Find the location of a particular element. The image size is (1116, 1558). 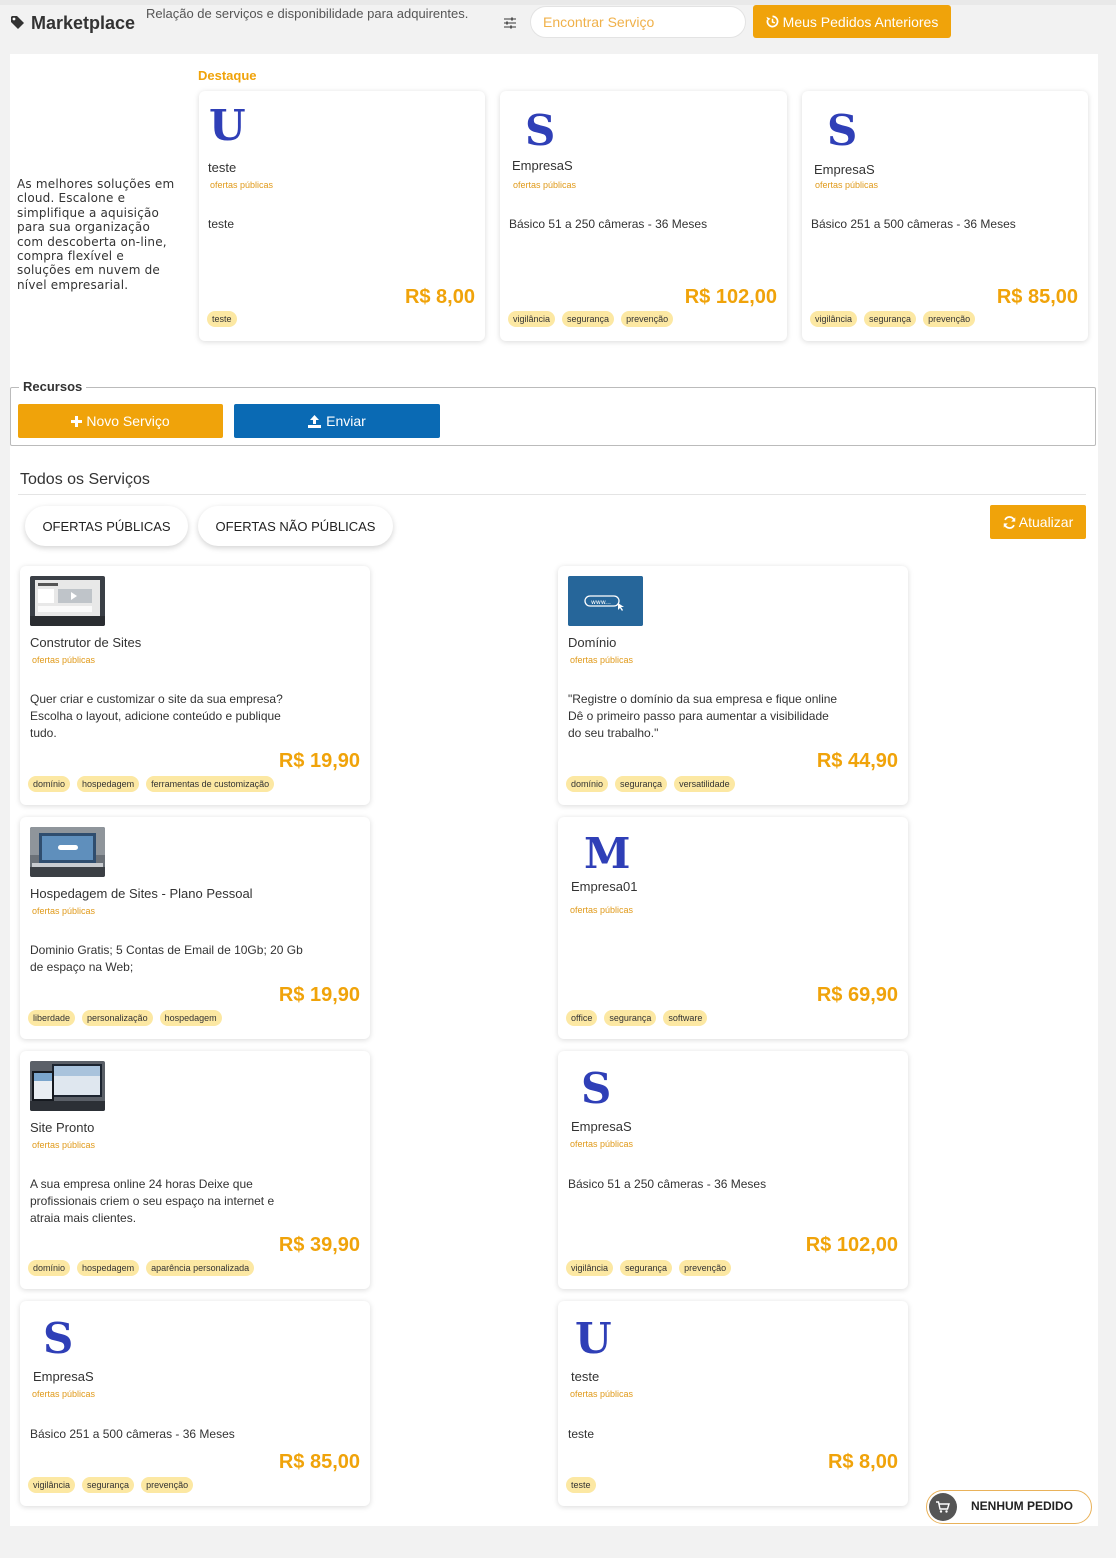

send-button: Enviar is located at coordinates (337, 421).